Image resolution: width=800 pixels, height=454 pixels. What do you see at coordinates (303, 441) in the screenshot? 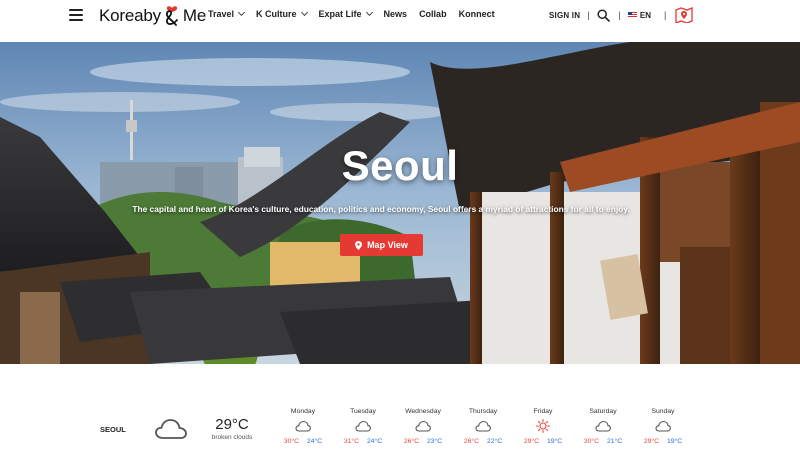
I see `forecast-temps: 30°C 24°C` at bounding box center [303, 441].